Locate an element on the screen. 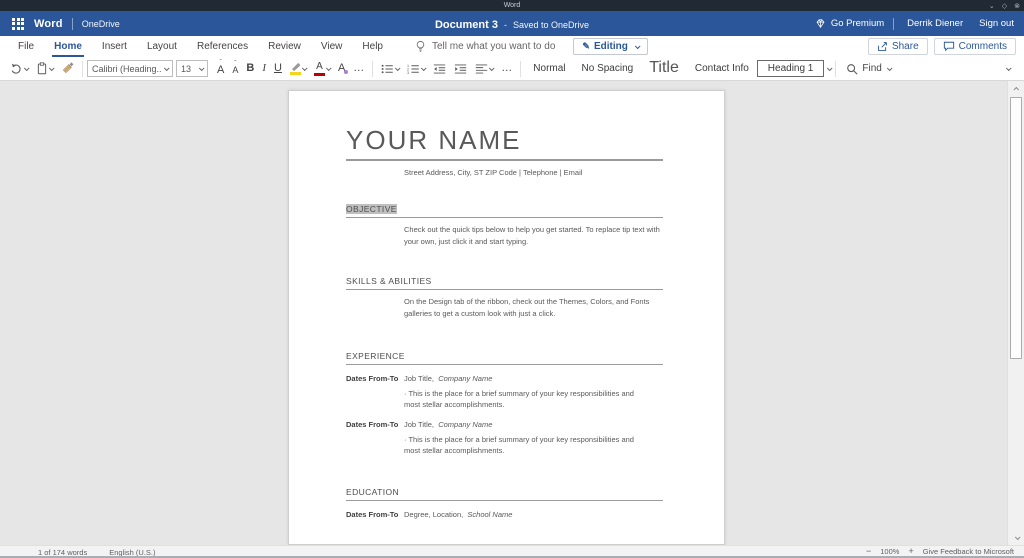 The image size is (1024, 558). close-icon: ⊗ is located at coordinates (1017, 6).